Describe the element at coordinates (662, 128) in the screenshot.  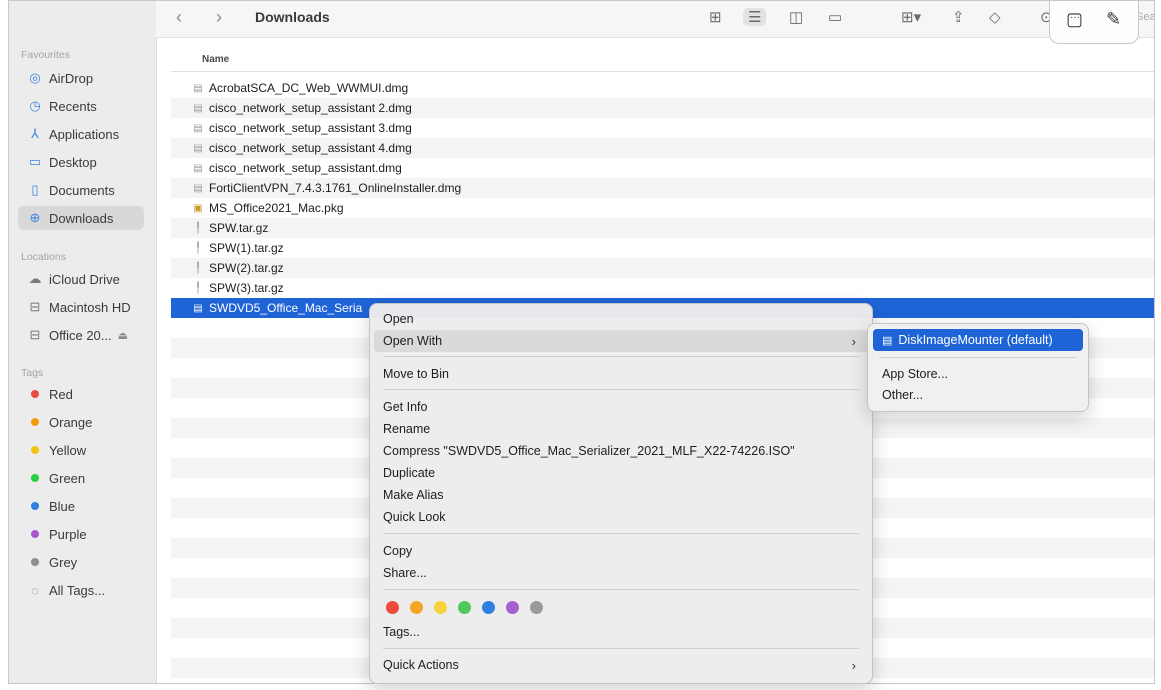
I see `file-row: ▤ cisco_network_setup_assistant 3.dmg` at that location.